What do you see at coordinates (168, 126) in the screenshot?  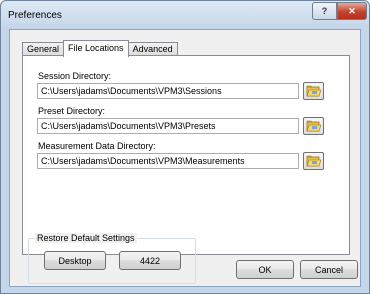 I see `preset-directory-field: C:\Users\jadams\Documents\VPM3\Presets` at bounding box center [168, 126].